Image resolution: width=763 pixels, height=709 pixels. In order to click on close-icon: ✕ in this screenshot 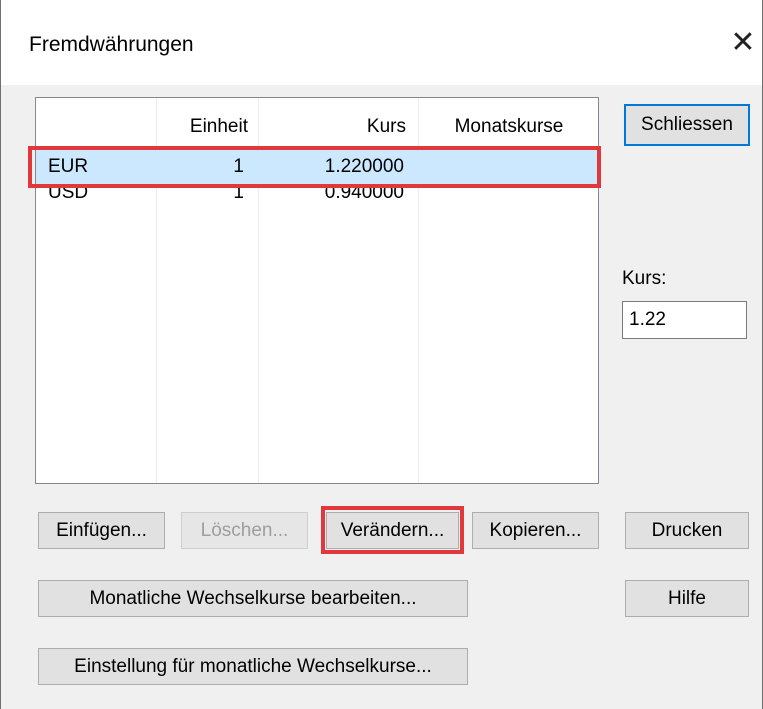, I will do `click(743, 44)`.